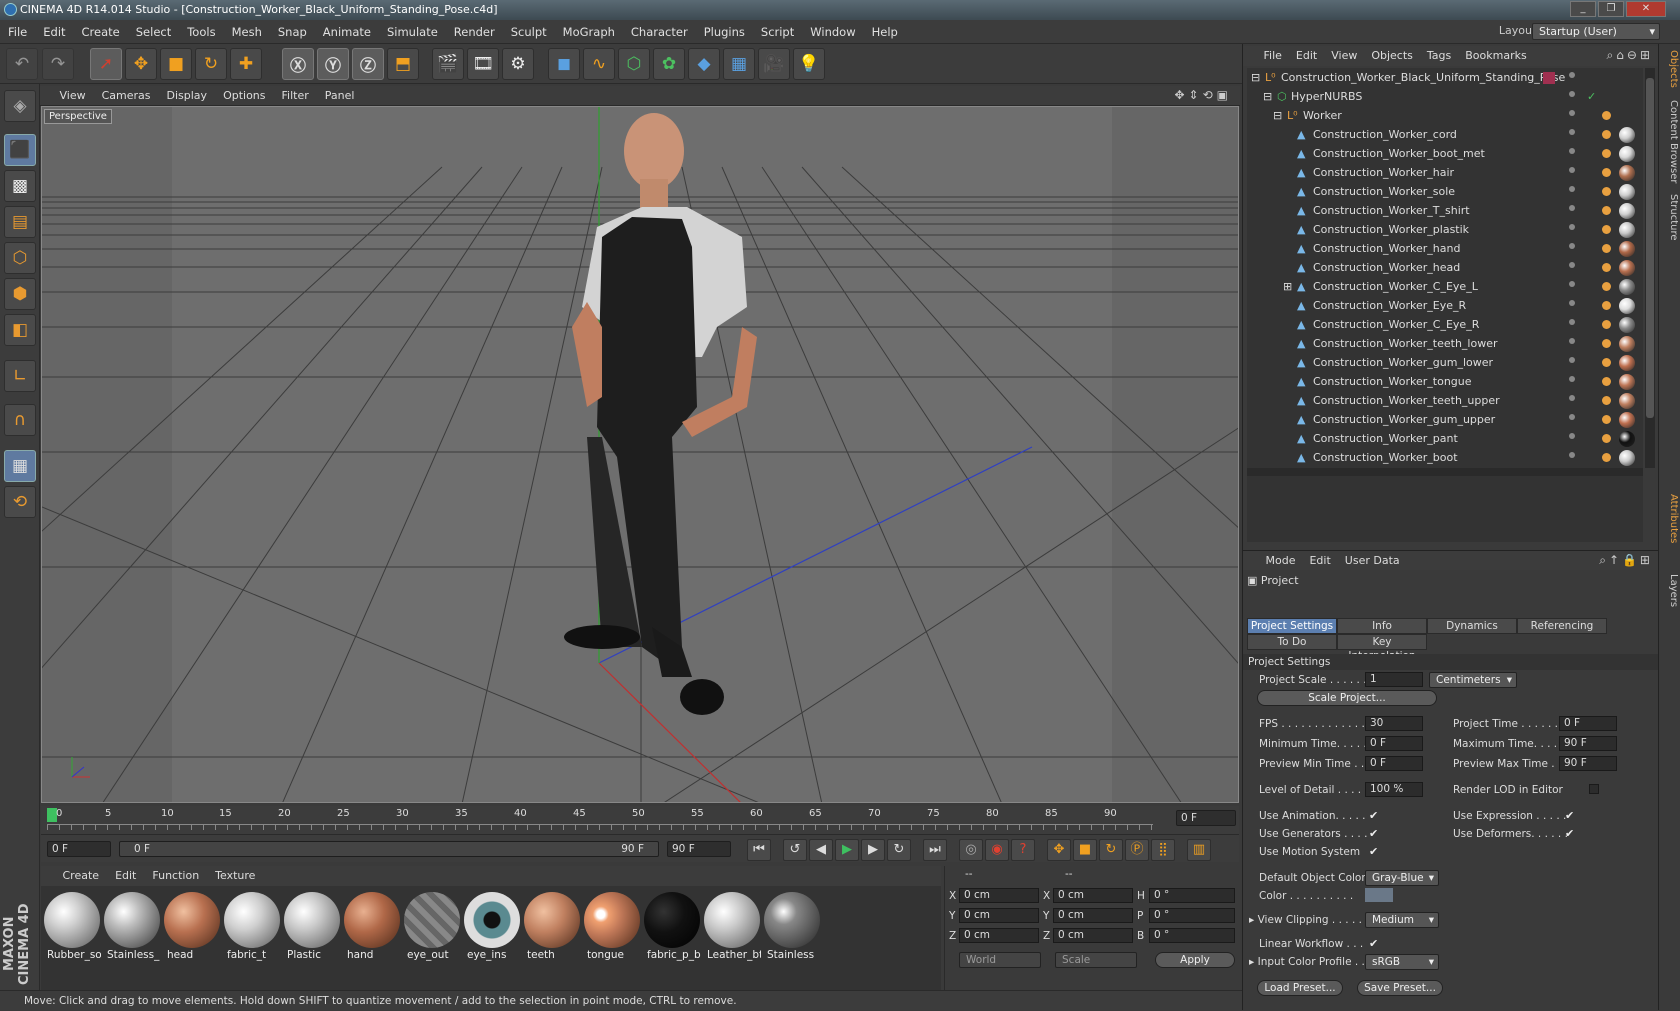  I want to click on rotation-p-field: 0 °, so click(1192, 915).